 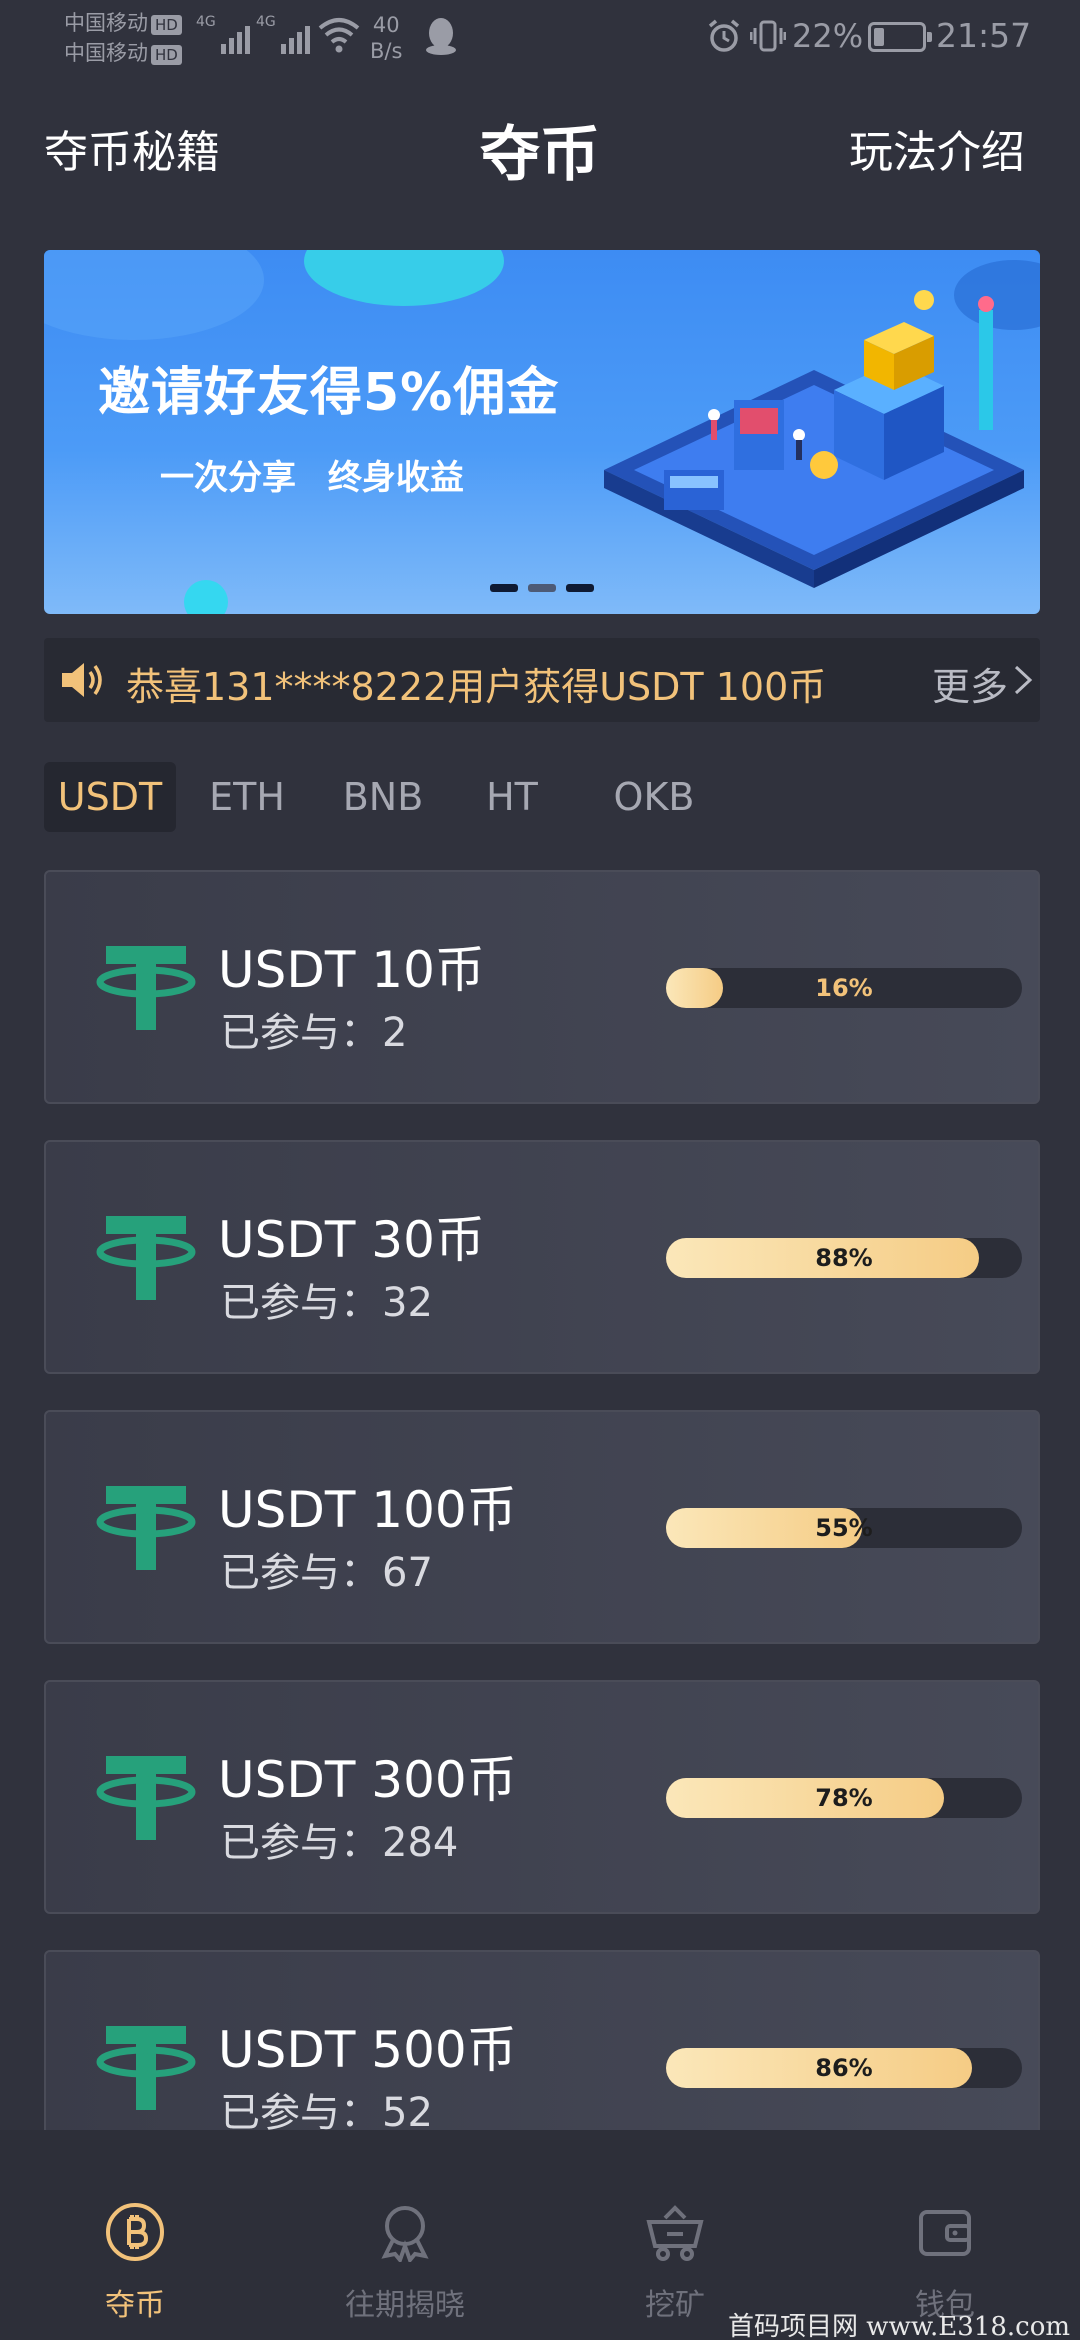 I want to click on promo-banner: 邀请好友得5%佣金 一次分享 终身收益, so click(x=542, y=432).